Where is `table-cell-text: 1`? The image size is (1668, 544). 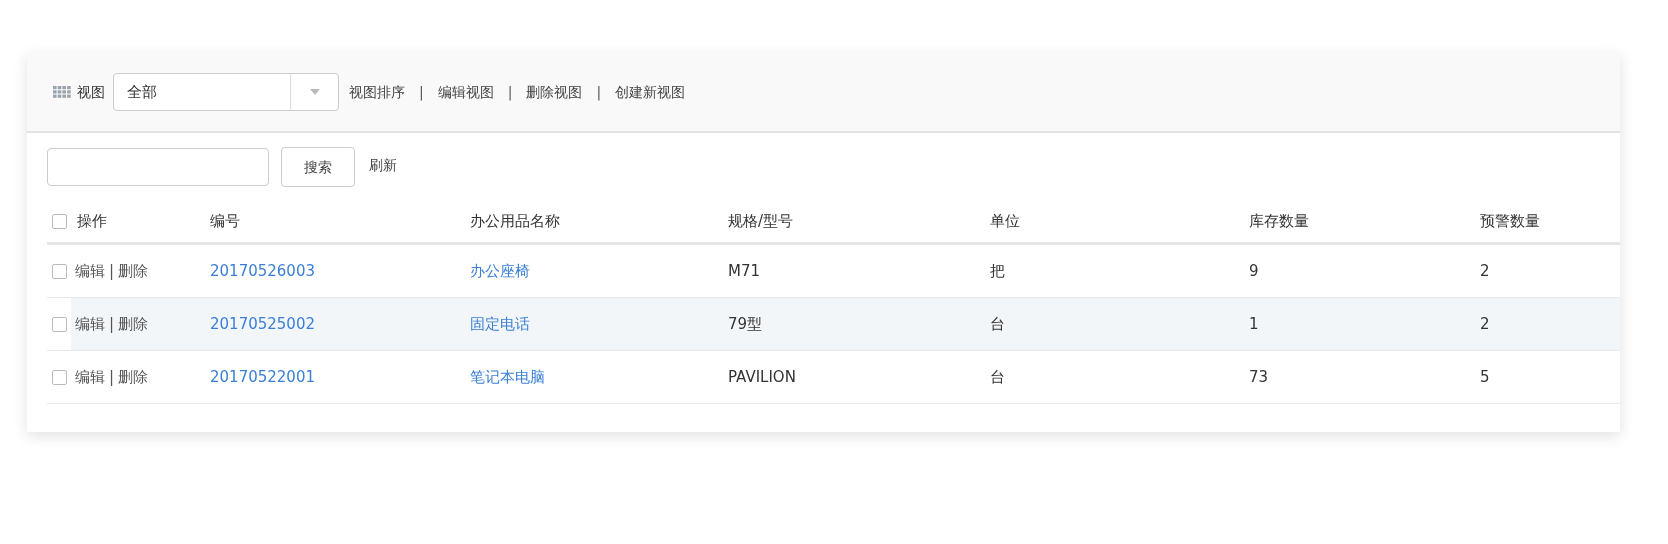
table-cell-text: 1 is located at coordinates (1254, 324).